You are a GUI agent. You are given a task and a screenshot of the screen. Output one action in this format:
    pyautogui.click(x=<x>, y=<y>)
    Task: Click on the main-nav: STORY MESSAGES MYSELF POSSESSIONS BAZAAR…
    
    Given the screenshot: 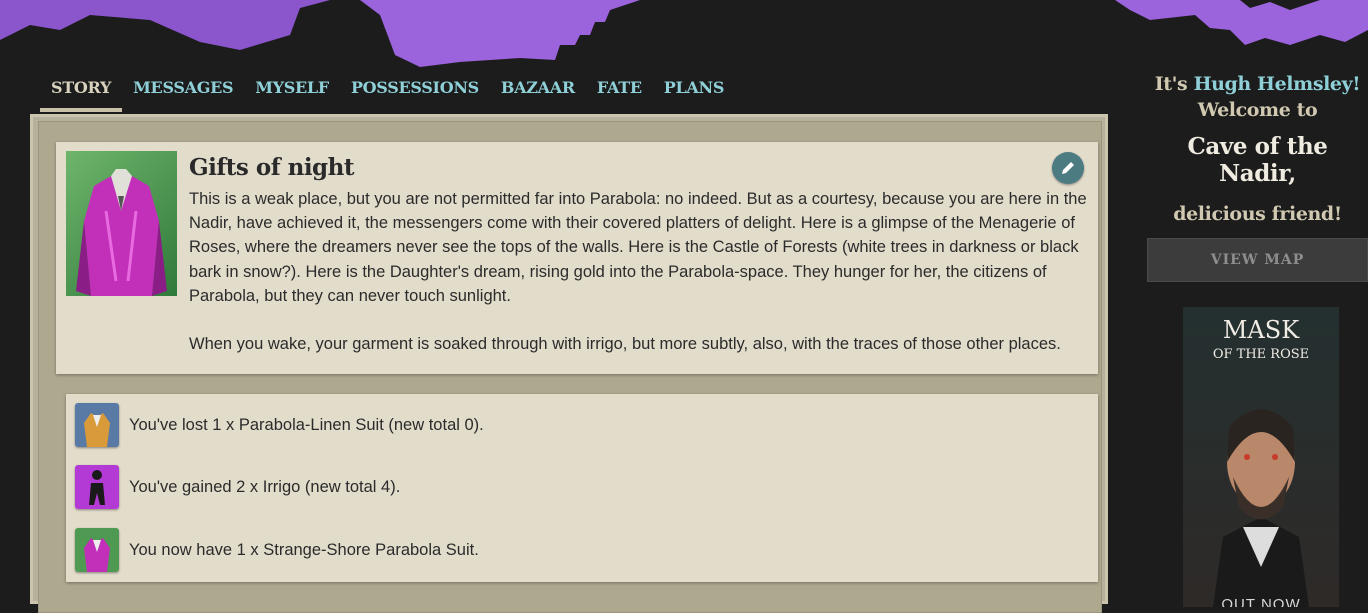 What is the action you would take?
    pyautogui.click(x=387, y=94)
    